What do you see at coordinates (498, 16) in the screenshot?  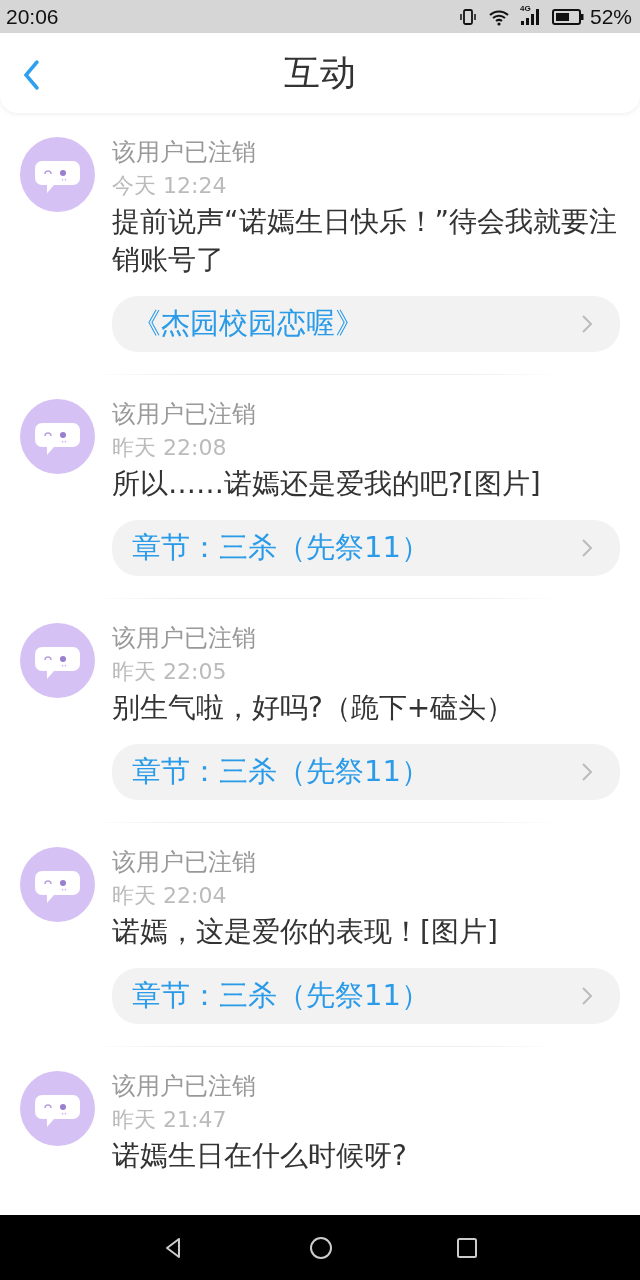 I see `wifi-icon` at bounding box center [498, 16].